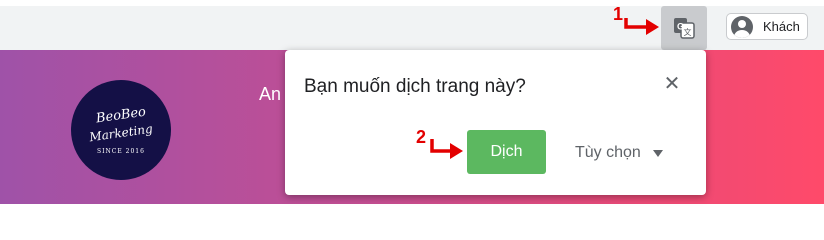  What do you see at coordinates (121, 151) in the screenshot?
I see `logo-line-3: SINCE 2016` at bounding box center [121, 151].